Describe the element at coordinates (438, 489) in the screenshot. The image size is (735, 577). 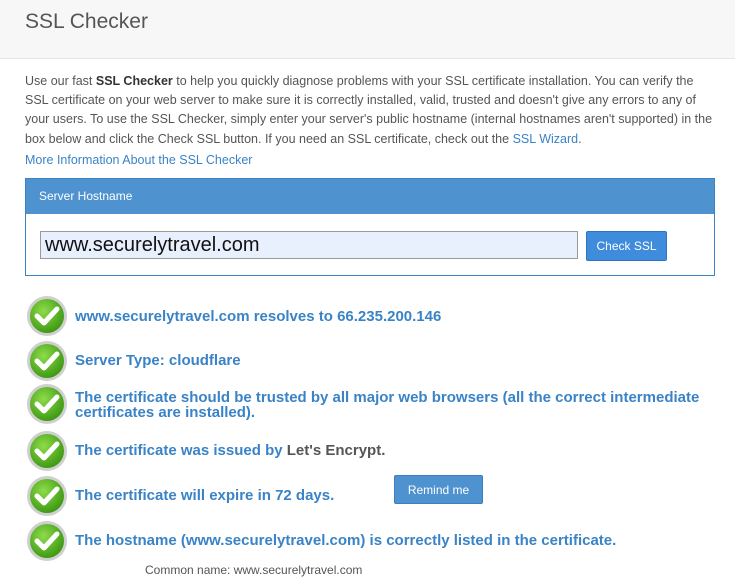
I see `remind-me-button: Remind me` at that location.